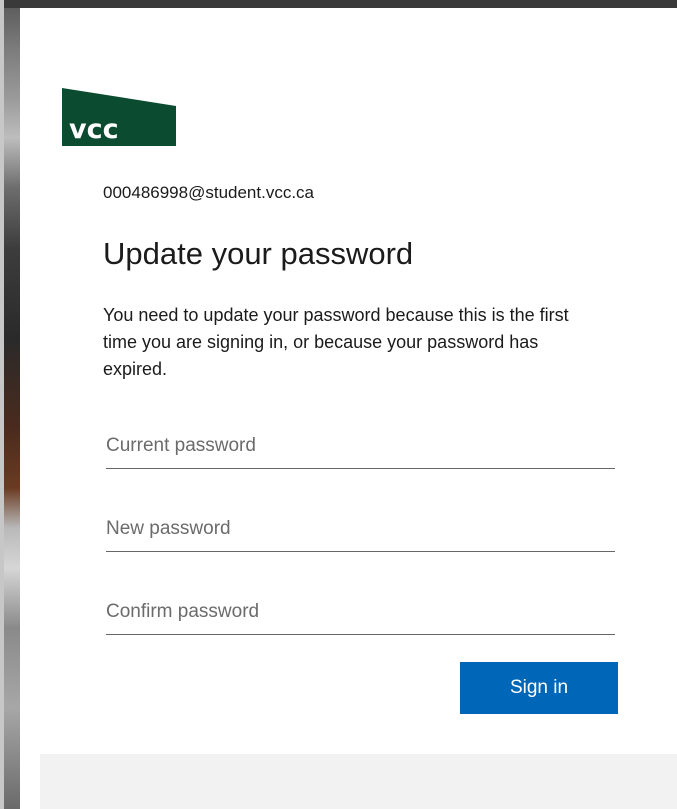 This screenshot has height=809, width=677. Describe the element at coordinates (12, 408) in the screenshot. I see `background-image-strip` at that location.